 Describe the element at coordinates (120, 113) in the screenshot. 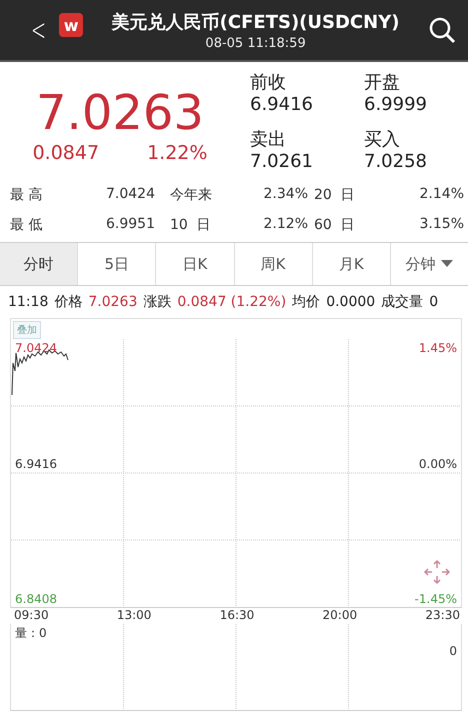

I see `current-price: 7.0263` at that location.